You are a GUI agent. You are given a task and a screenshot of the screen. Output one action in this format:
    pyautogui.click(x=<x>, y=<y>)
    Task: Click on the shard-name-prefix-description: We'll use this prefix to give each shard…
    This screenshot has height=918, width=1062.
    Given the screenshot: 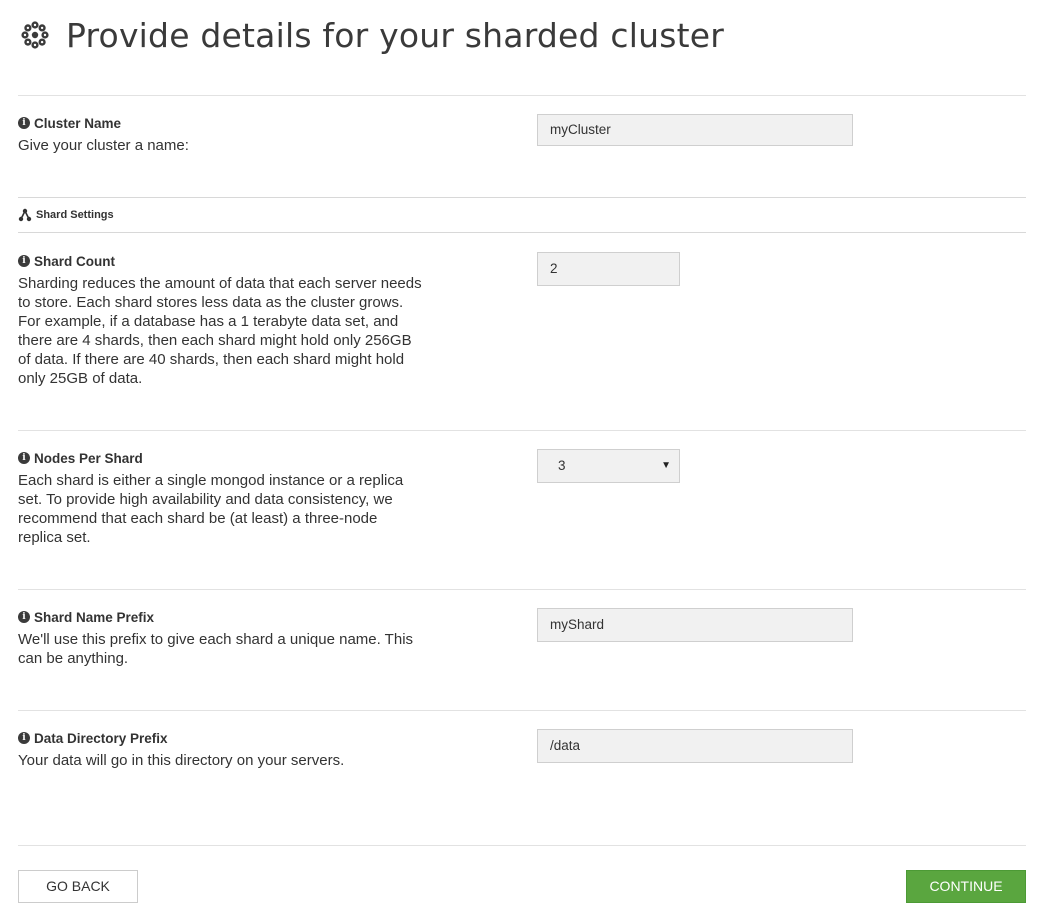 What is the action you would take?
    pyautogui.click(x=216, y=649)
    